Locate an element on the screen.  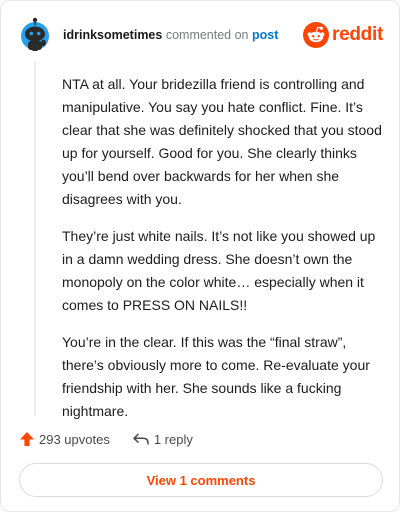
view-comments-button: View 1 comments is located at coordinates (201, 480).